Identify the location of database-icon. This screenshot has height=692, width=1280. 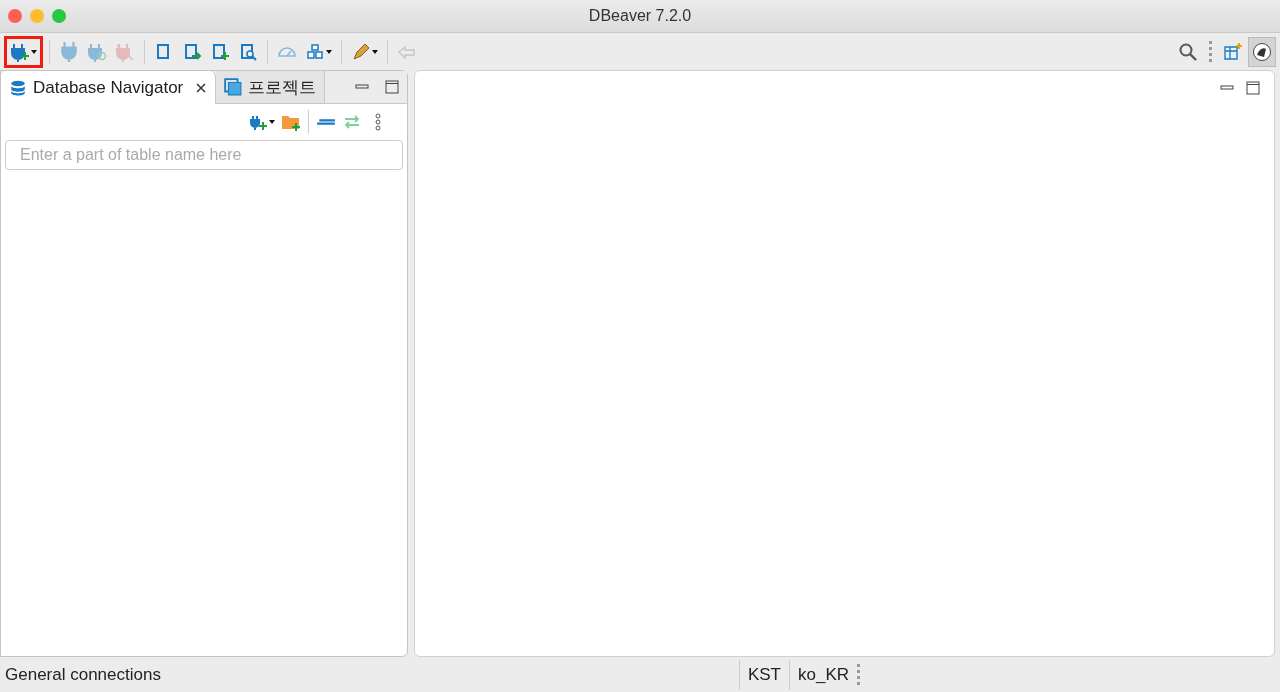
(18, 87).